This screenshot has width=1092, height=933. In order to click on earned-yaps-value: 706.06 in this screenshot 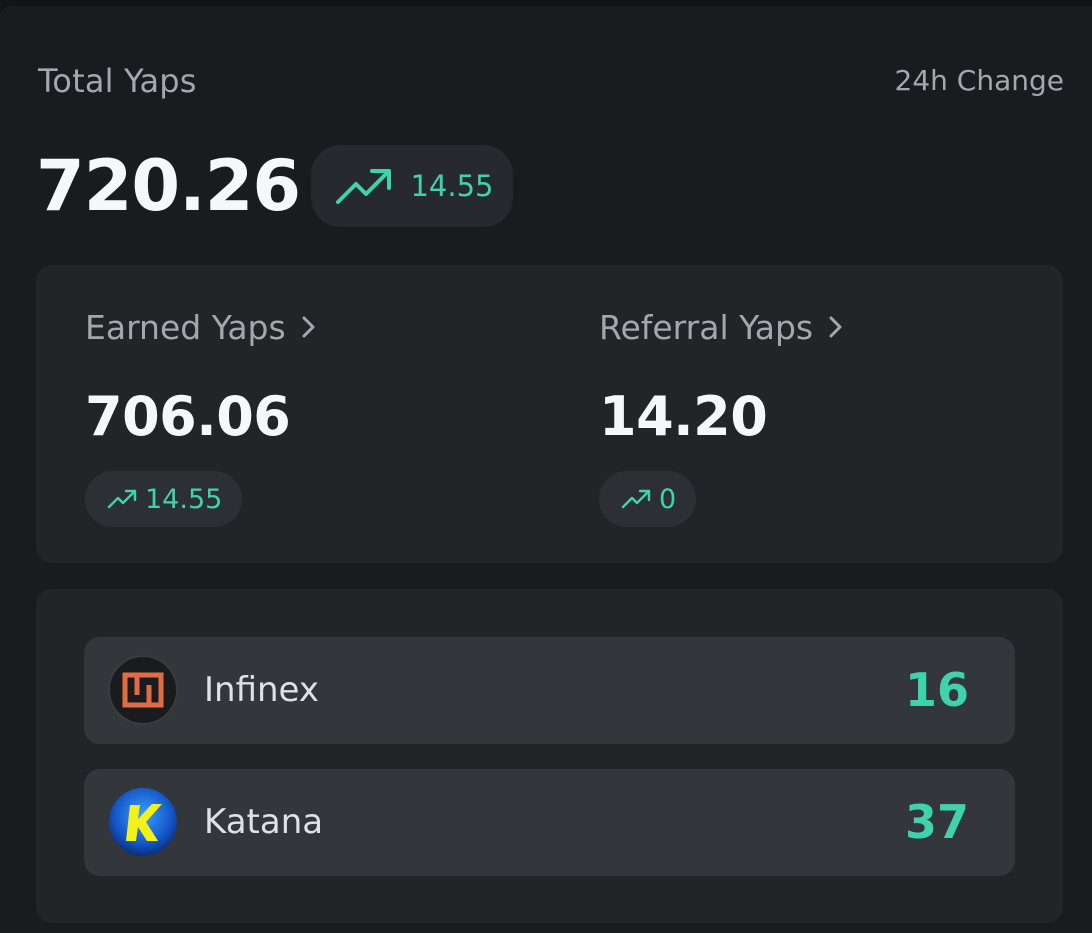, I will do `click(188, 416)`.